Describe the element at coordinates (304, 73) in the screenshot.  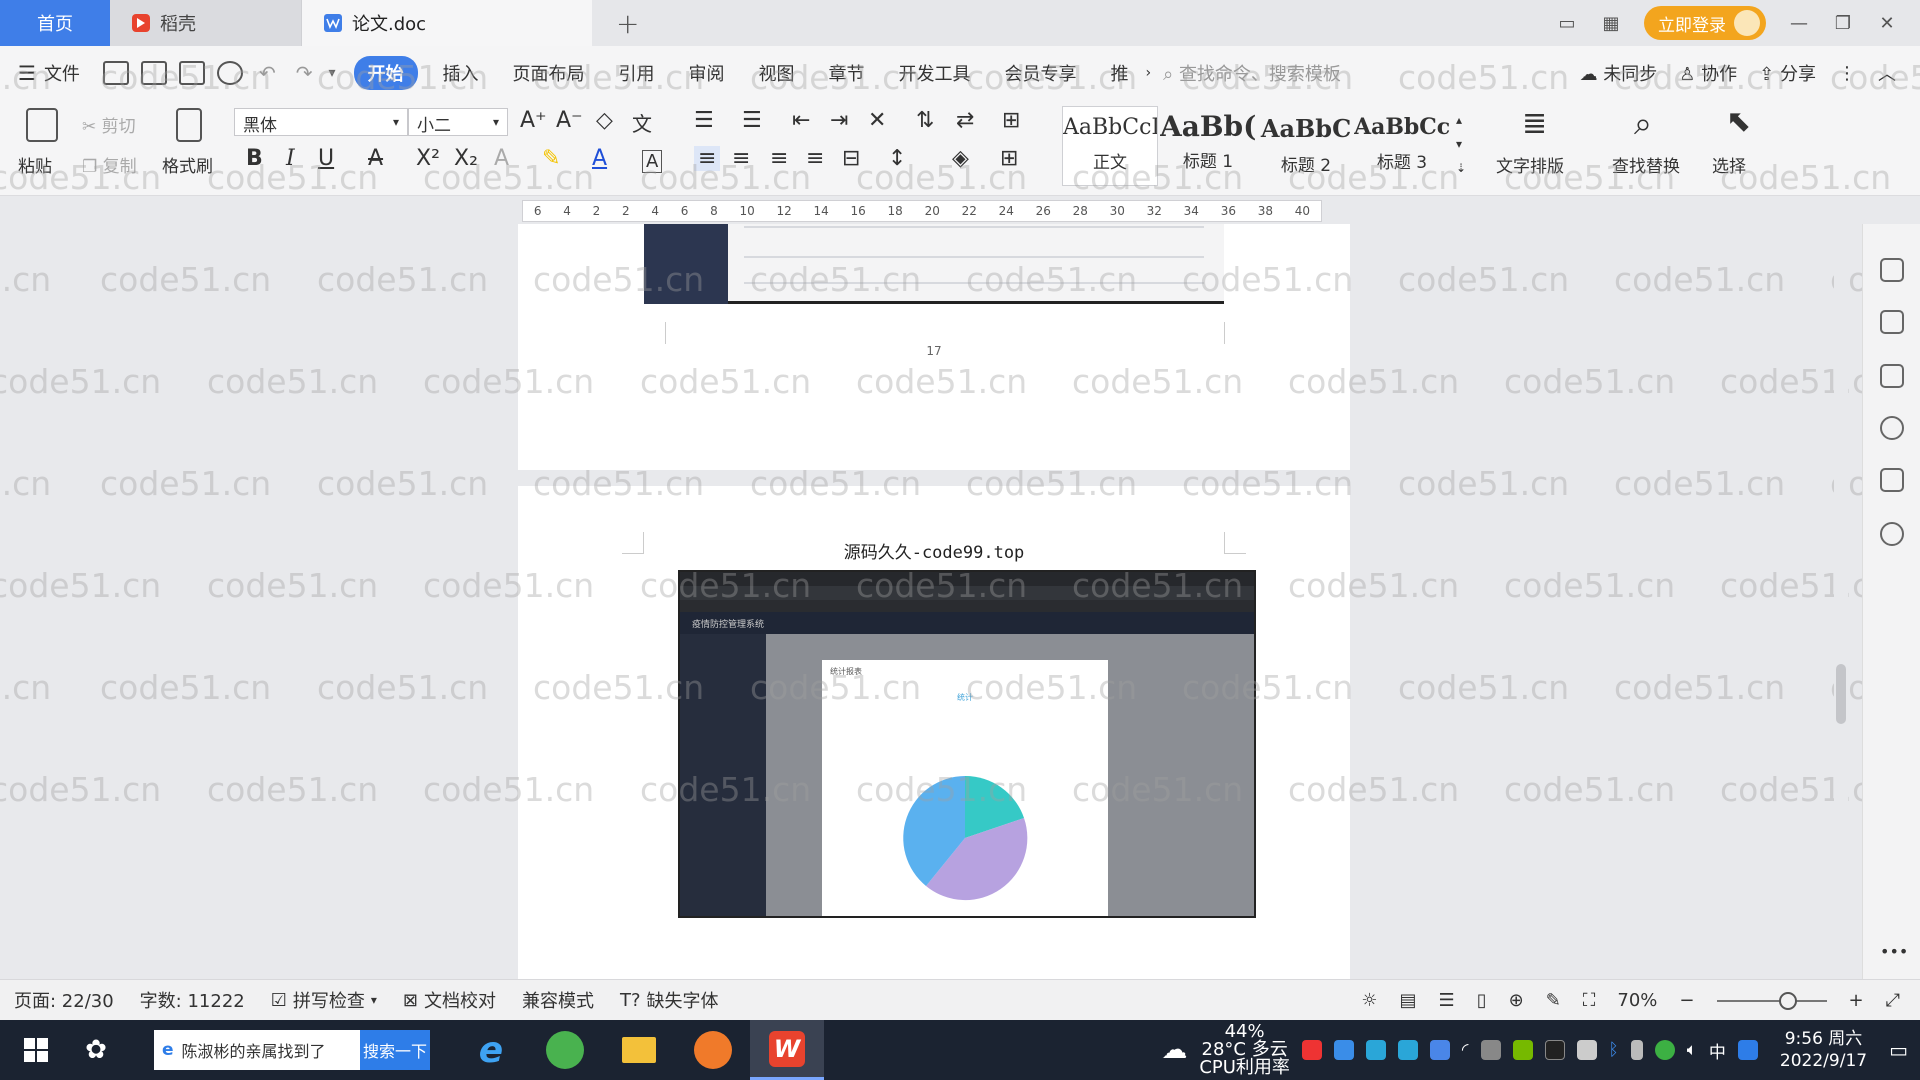
I see `redo-icon: ↷` at that location.